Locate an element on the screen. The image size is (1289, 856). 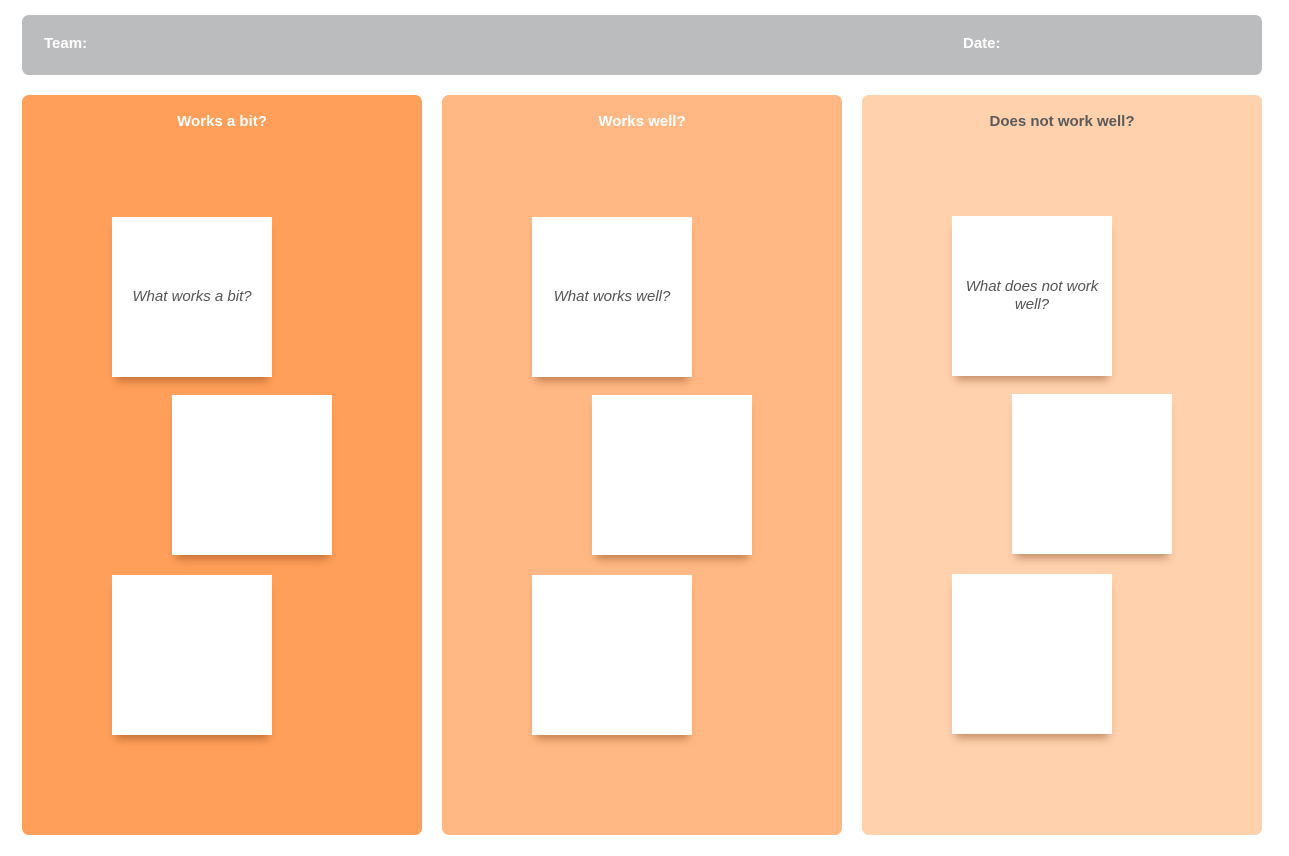
column-title: Does not work well? is located at coordinates (1062, 121).